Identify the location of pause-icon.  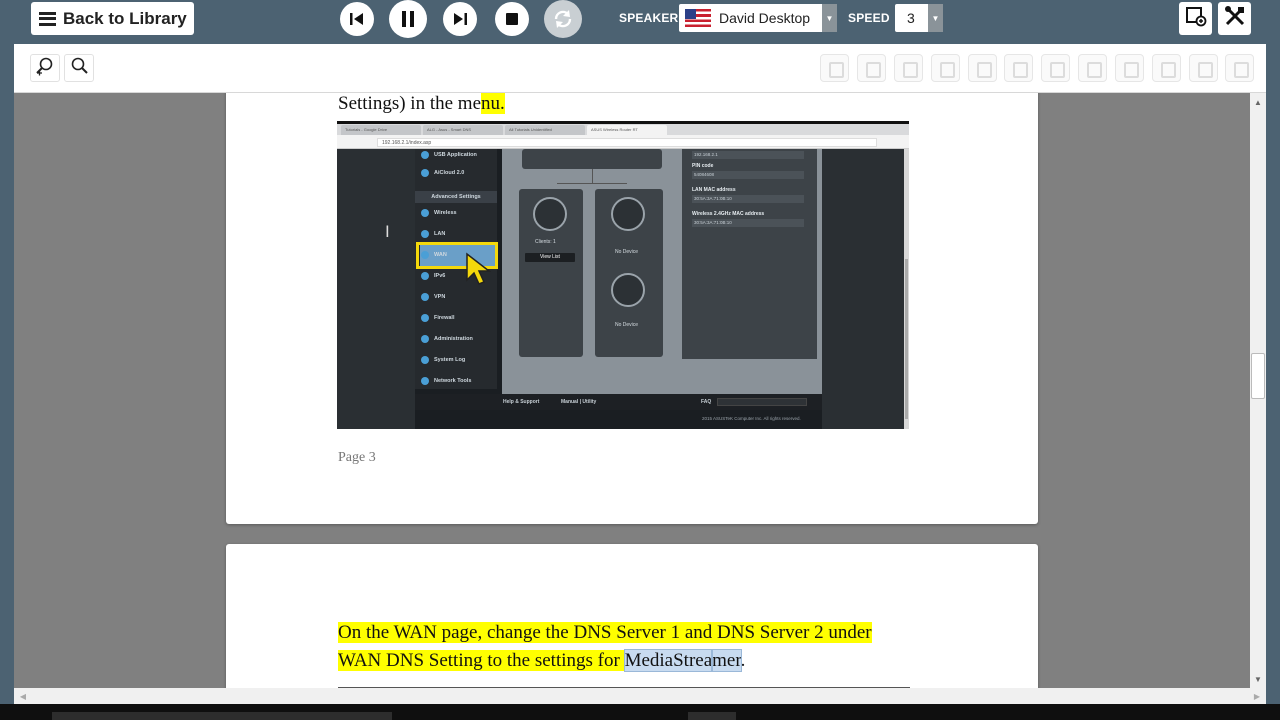
(408, 19).